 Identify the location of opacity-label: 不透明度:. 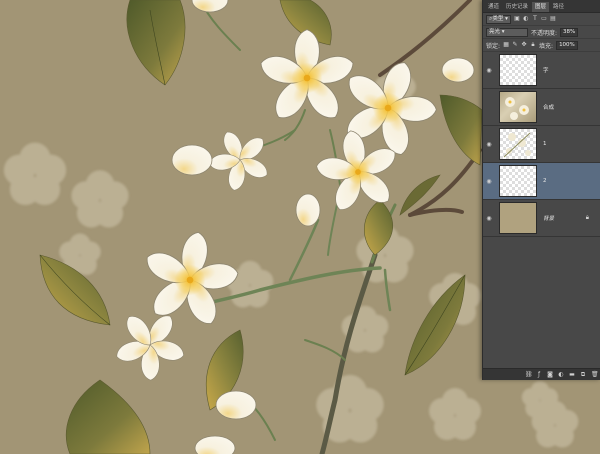
(544, 33).